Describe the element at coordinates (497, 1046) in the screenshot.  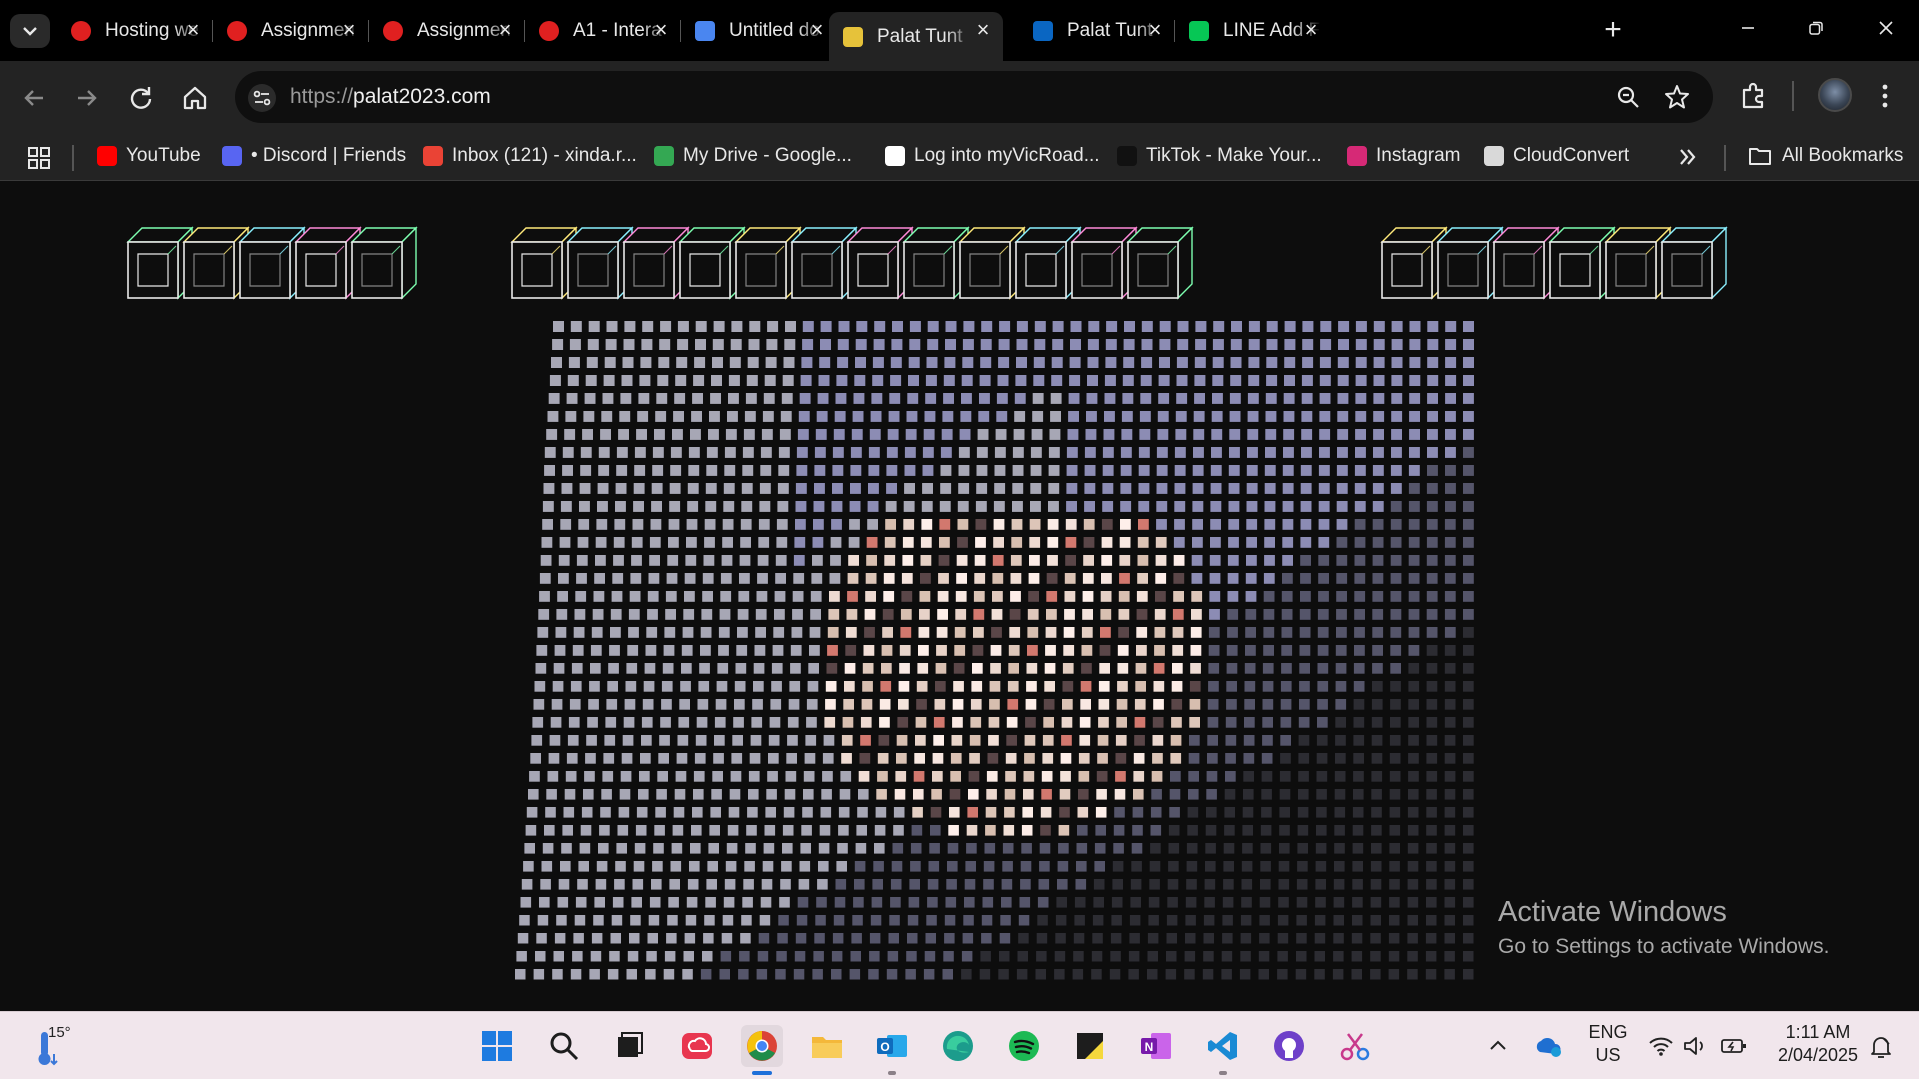
I see `taskbar-app-windows-start` at that location.